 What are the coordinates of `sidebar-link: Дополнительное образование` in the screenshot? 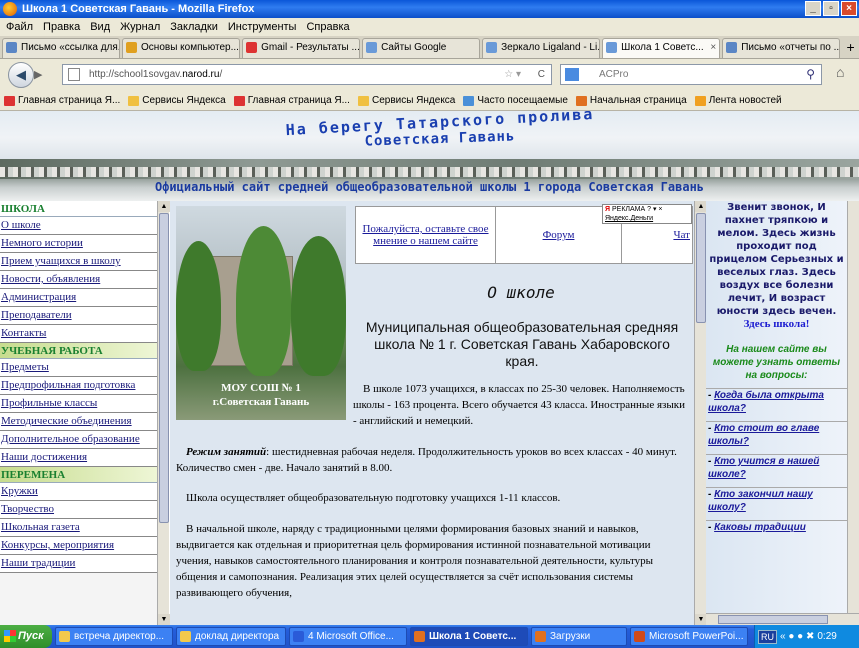 It's located at (78, 440).